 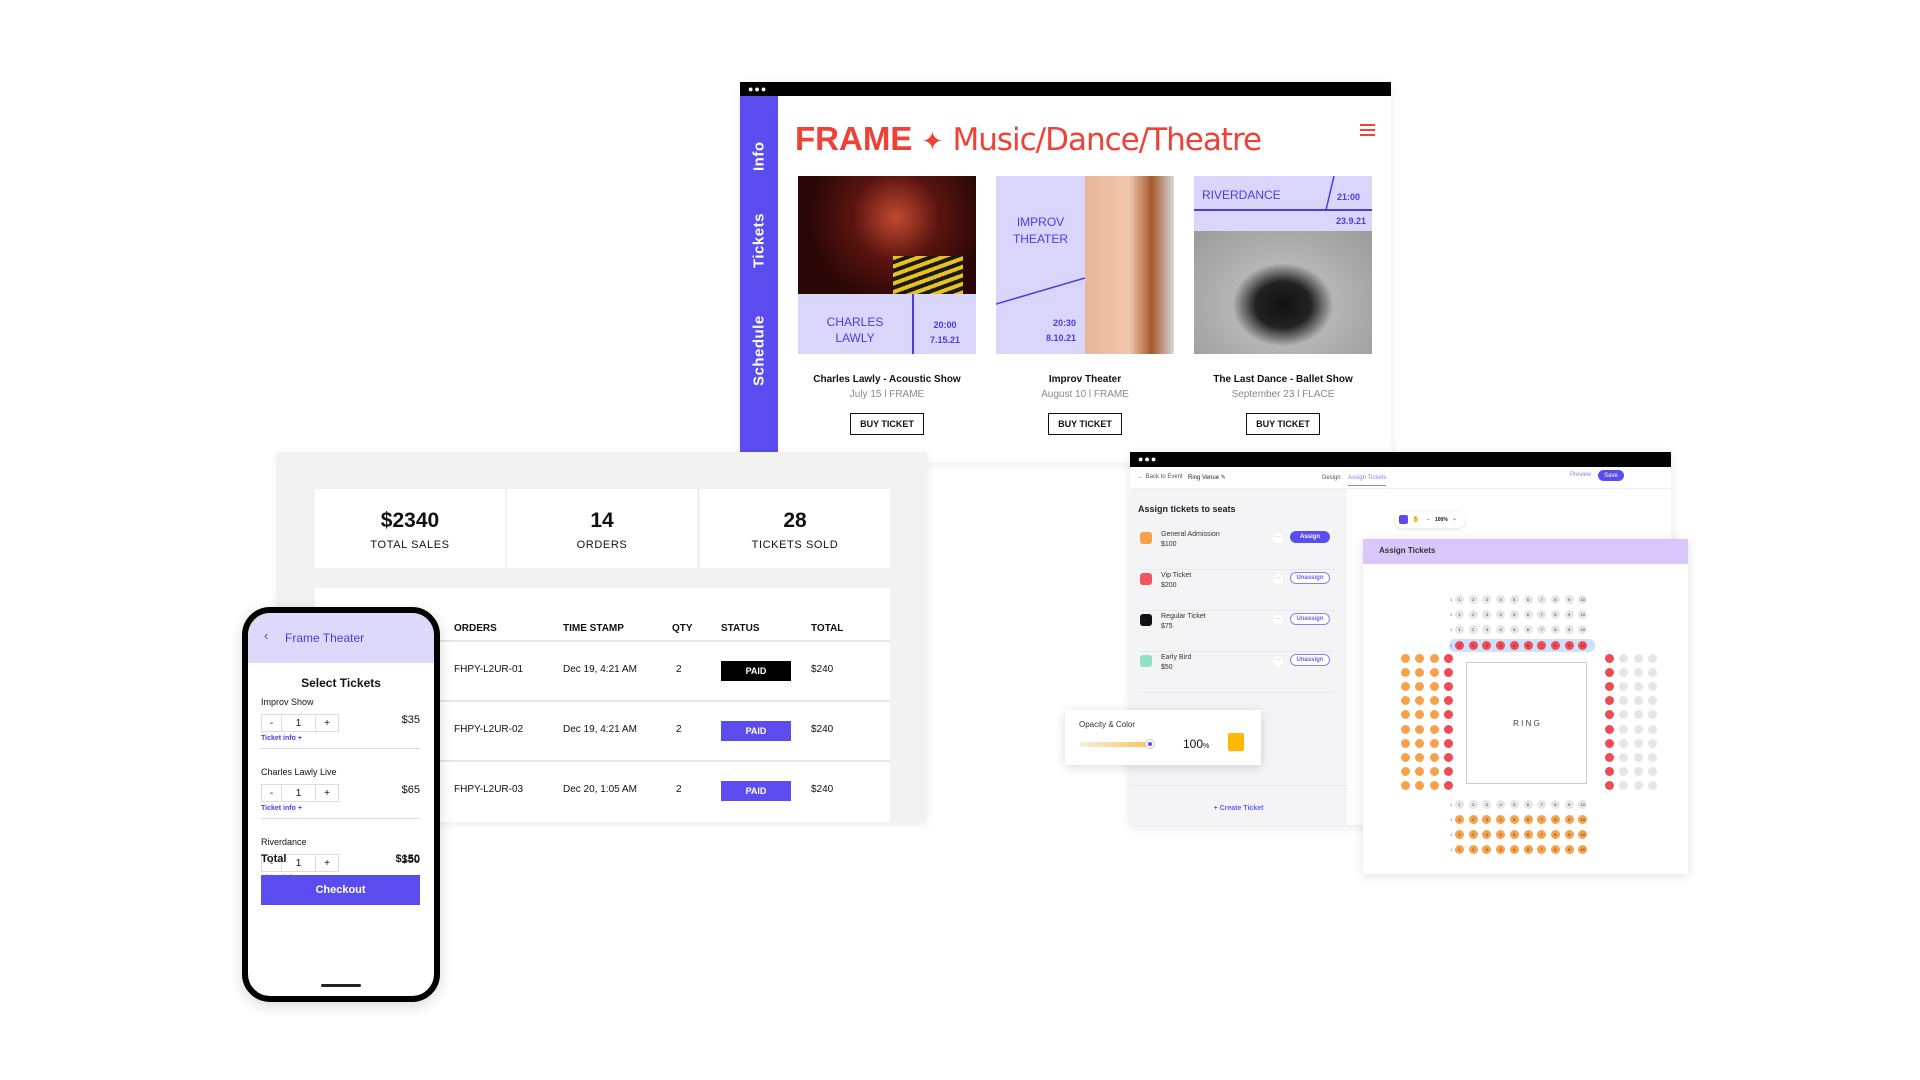 What do you see at coordinates (1237, 550) in the screenshot?
I see `ticket-row: General Admission $100 ··· Assign` at bounding box center [1237, 550].